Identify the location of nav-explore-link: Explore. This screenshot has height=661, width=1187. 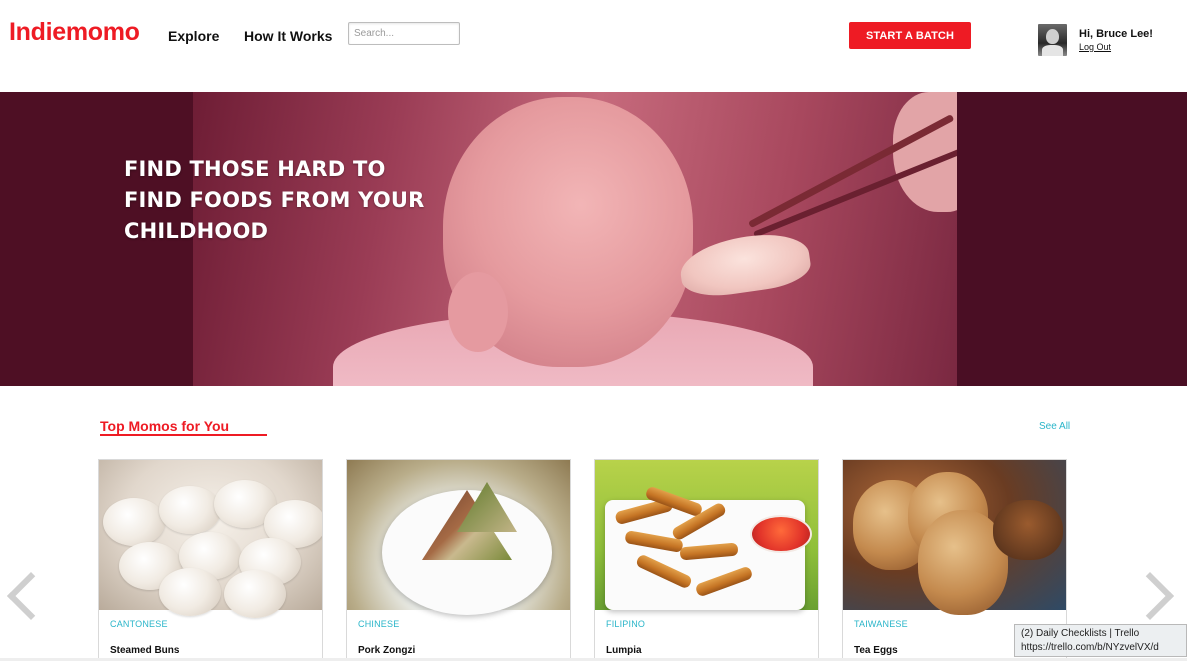
(193, 36).